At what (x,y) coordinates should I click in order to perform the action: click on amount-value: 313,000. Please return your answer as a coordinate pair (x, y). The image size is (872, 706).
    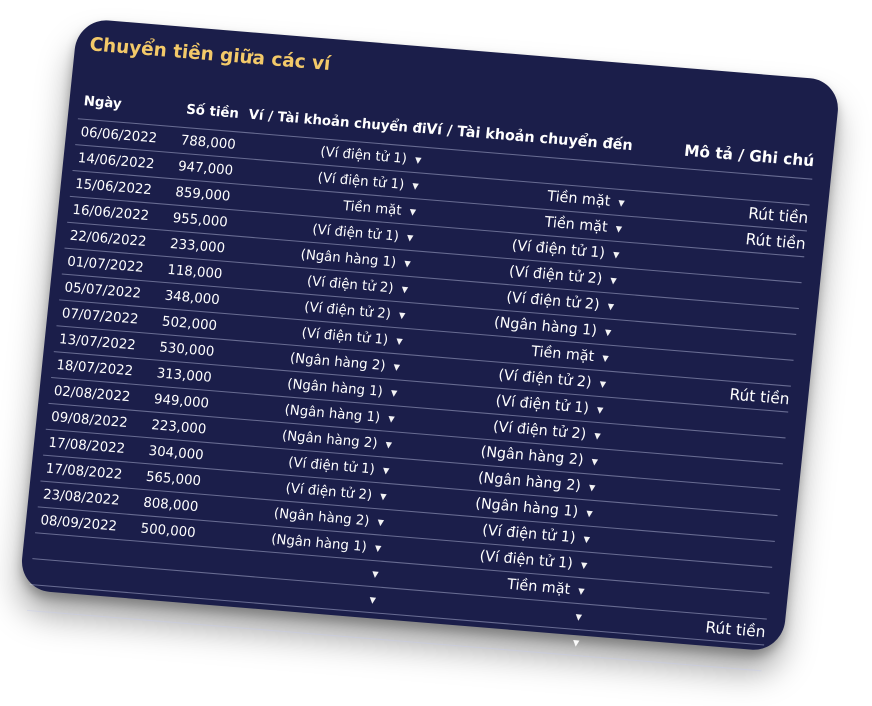
    Looking at the image, I should click on (184, 375).